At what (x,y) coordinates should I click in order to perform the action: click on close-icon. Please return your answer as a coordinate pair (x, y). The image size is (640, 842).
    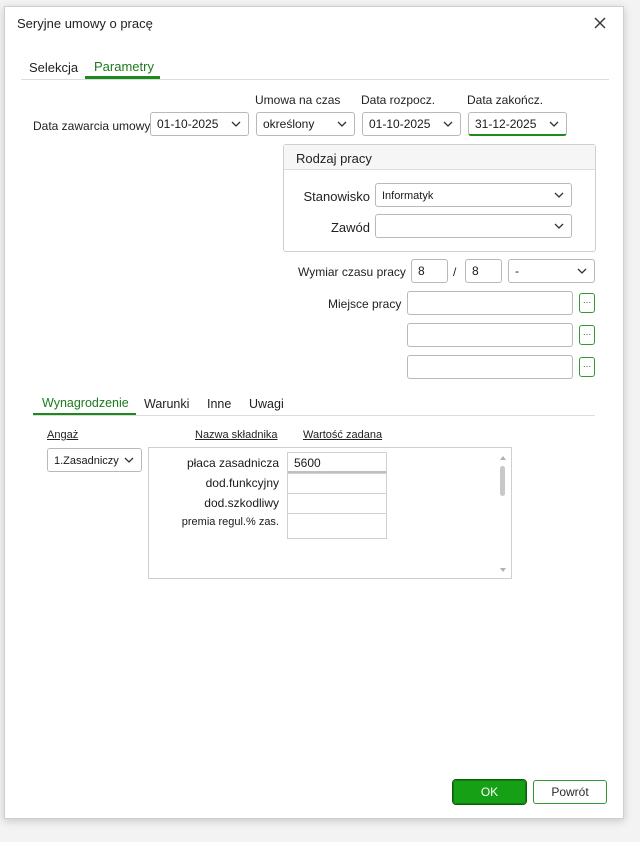
    Looking at the image, I should click on (600, 23).